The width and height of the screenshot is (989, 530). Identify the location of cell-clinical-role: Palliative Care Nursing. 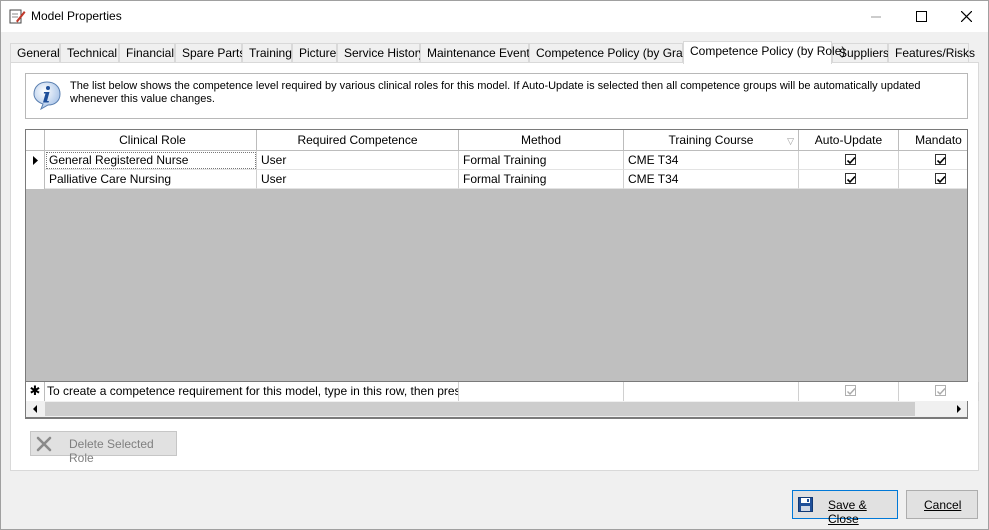
(151, 179).